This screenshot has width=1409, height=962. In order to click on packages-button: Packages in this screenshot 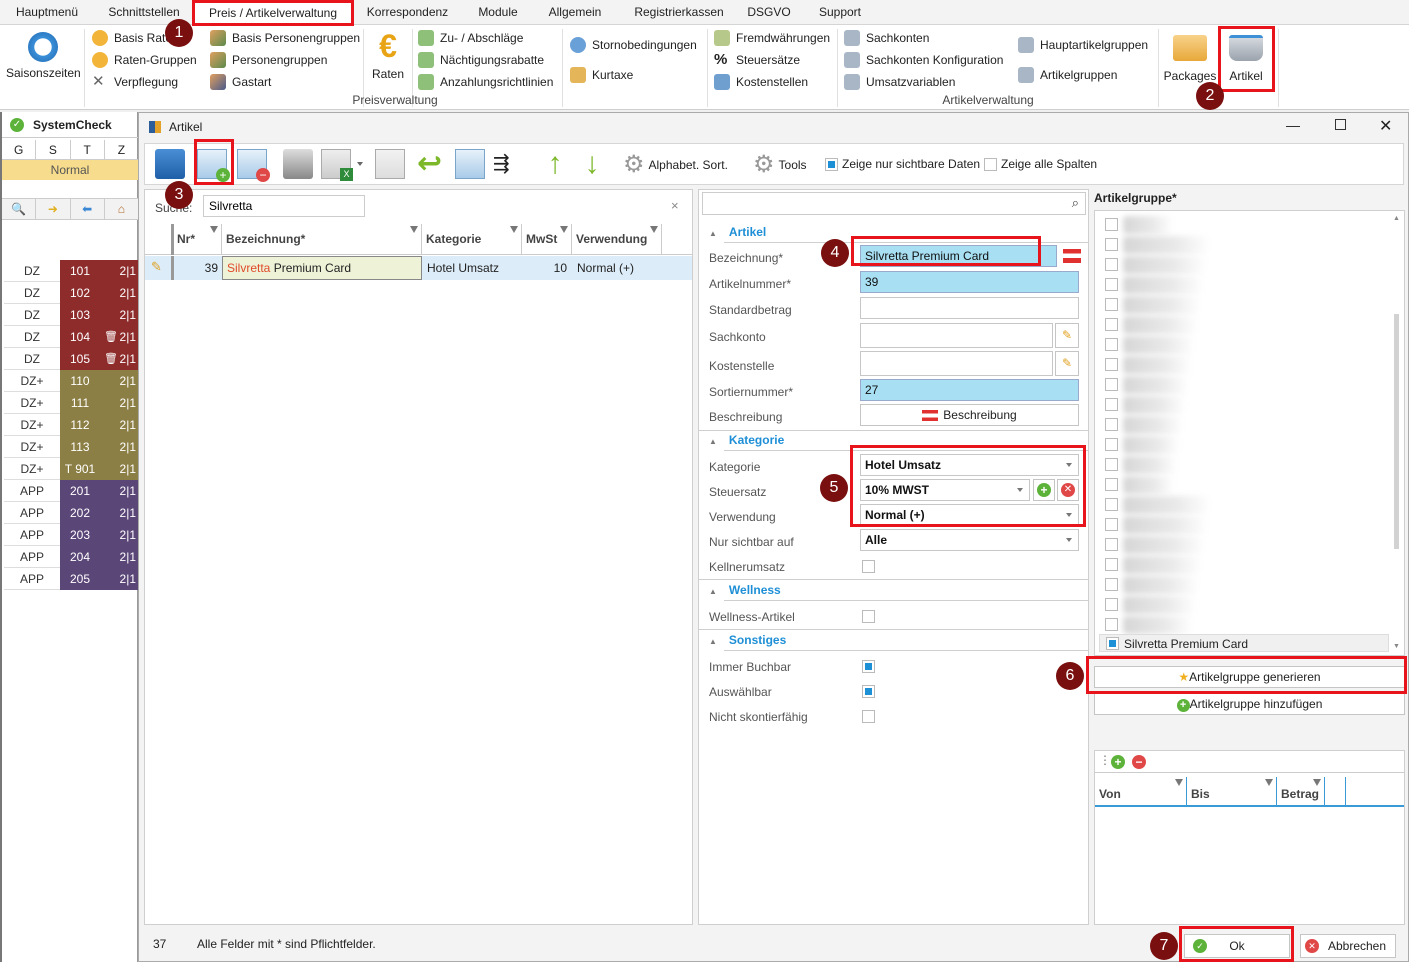, I will do `click(1190, 57)`.